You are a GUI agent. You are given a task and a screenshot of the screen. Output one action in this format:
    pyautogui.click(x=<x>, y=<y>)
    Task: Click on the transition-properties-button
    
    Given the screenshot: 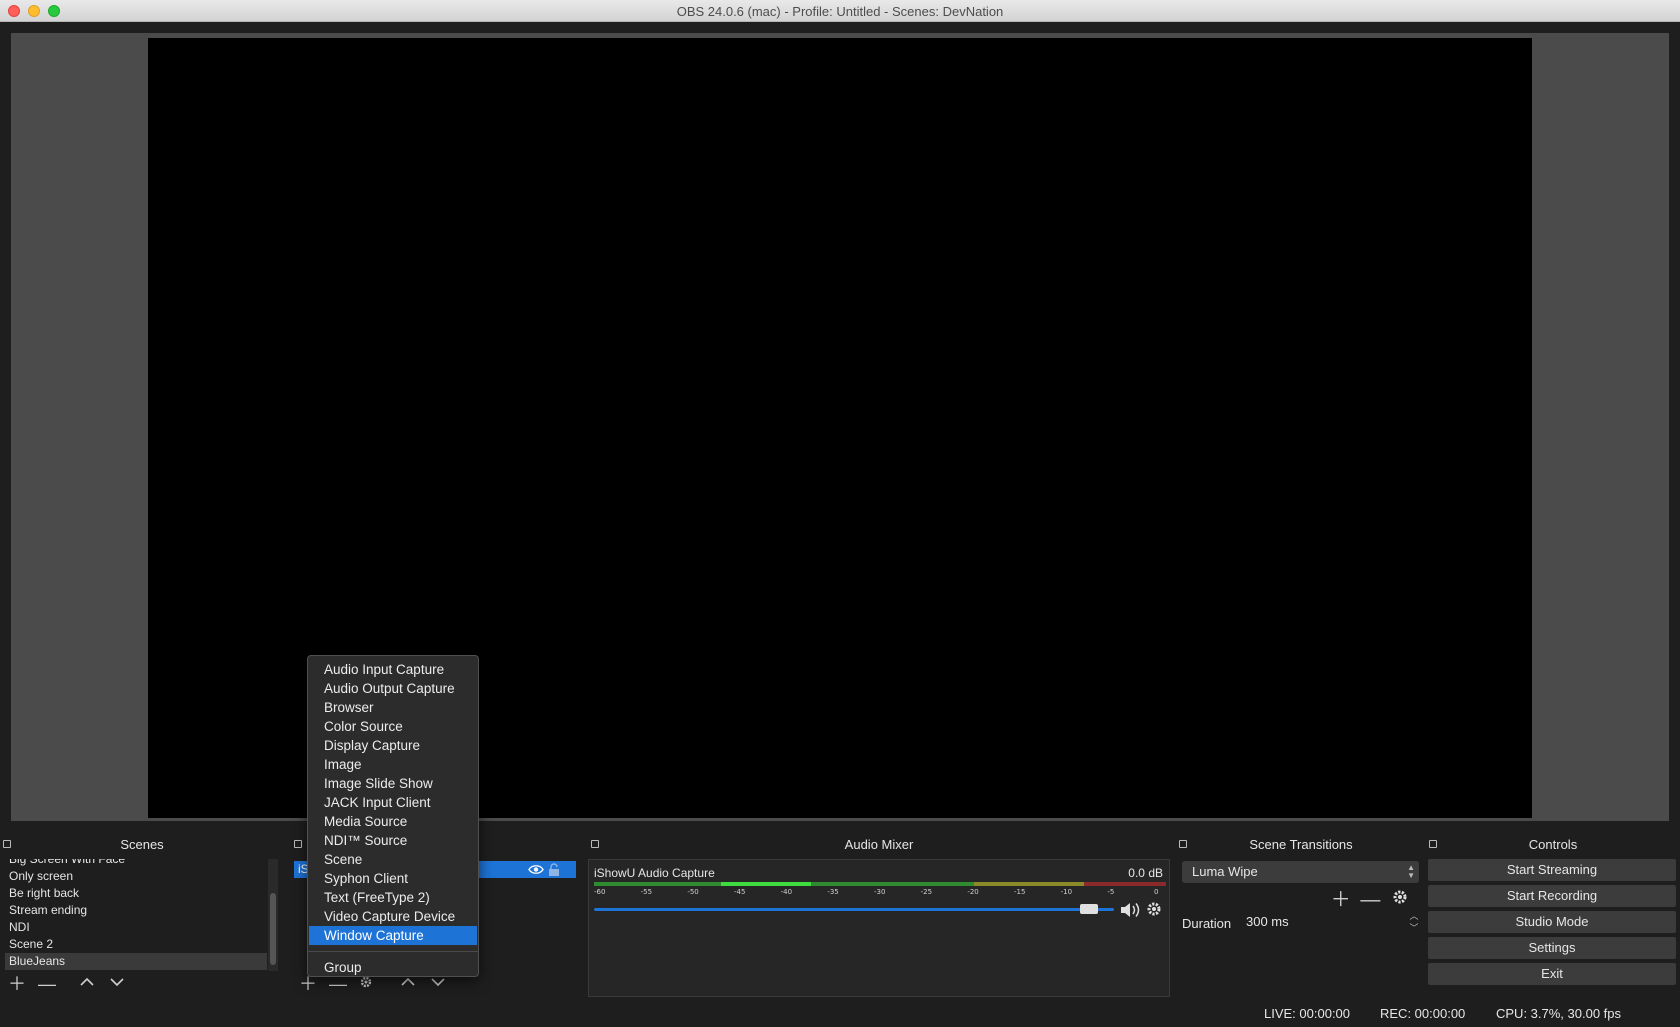 What is the action you would take?
    pyautogui.click(x=1400, y=899)
    